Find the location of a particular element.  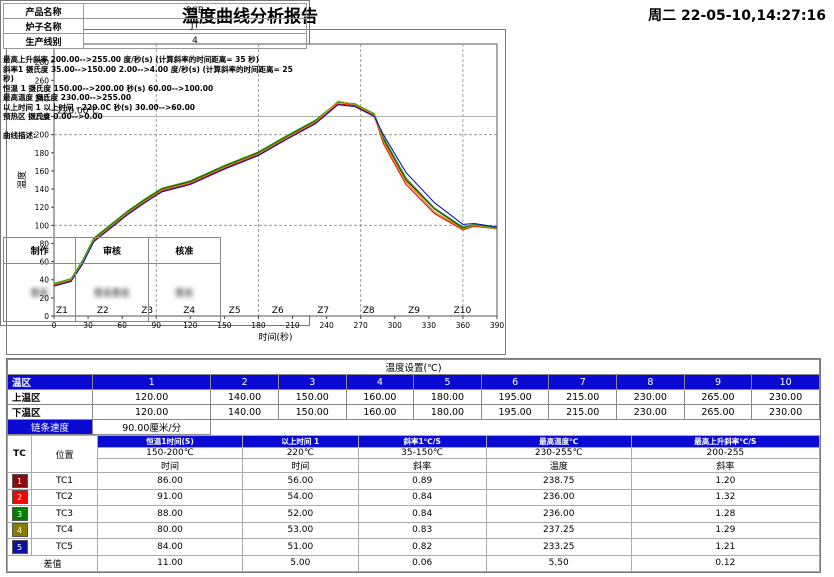

result-value: 91.00 is located at coordinates (170, 497).